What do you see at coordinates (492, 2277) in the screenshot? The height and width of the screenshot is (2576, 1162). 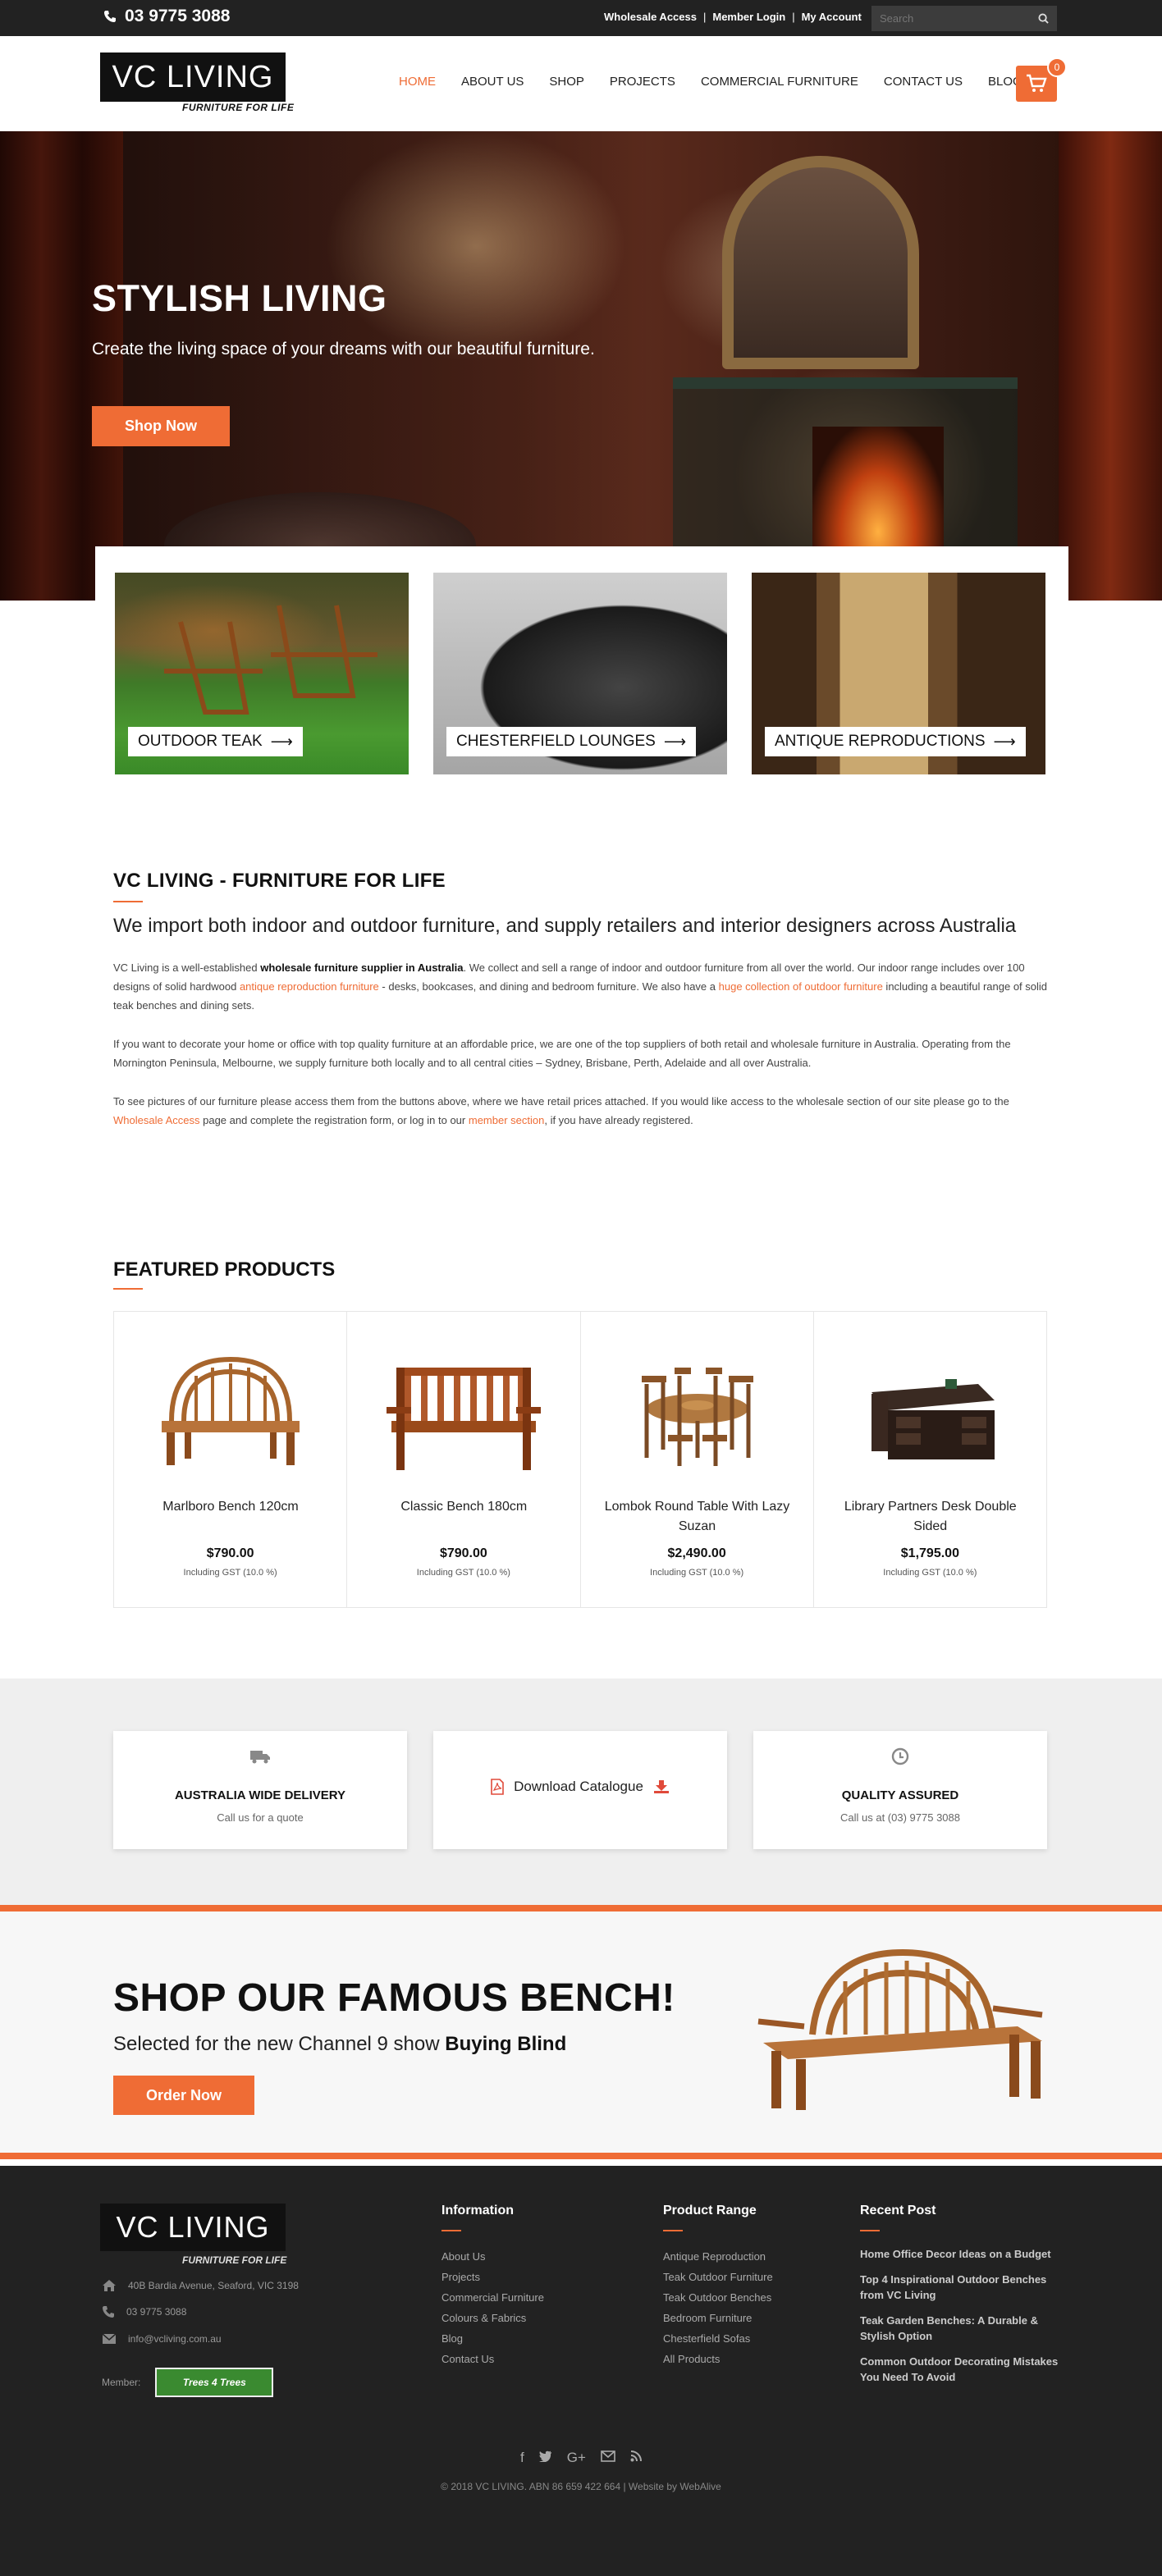 I see `footer-link: Projects` at bounding box center [492, 2277].